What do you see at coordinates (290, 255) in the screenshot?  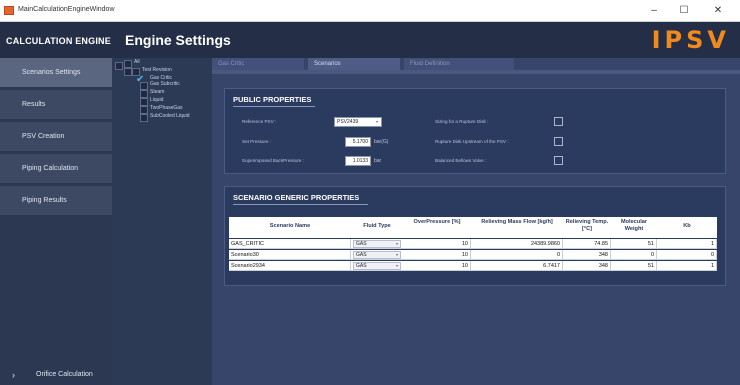 I see `cell-scenario-name: Scenario30` at bounding box center [290, 255].